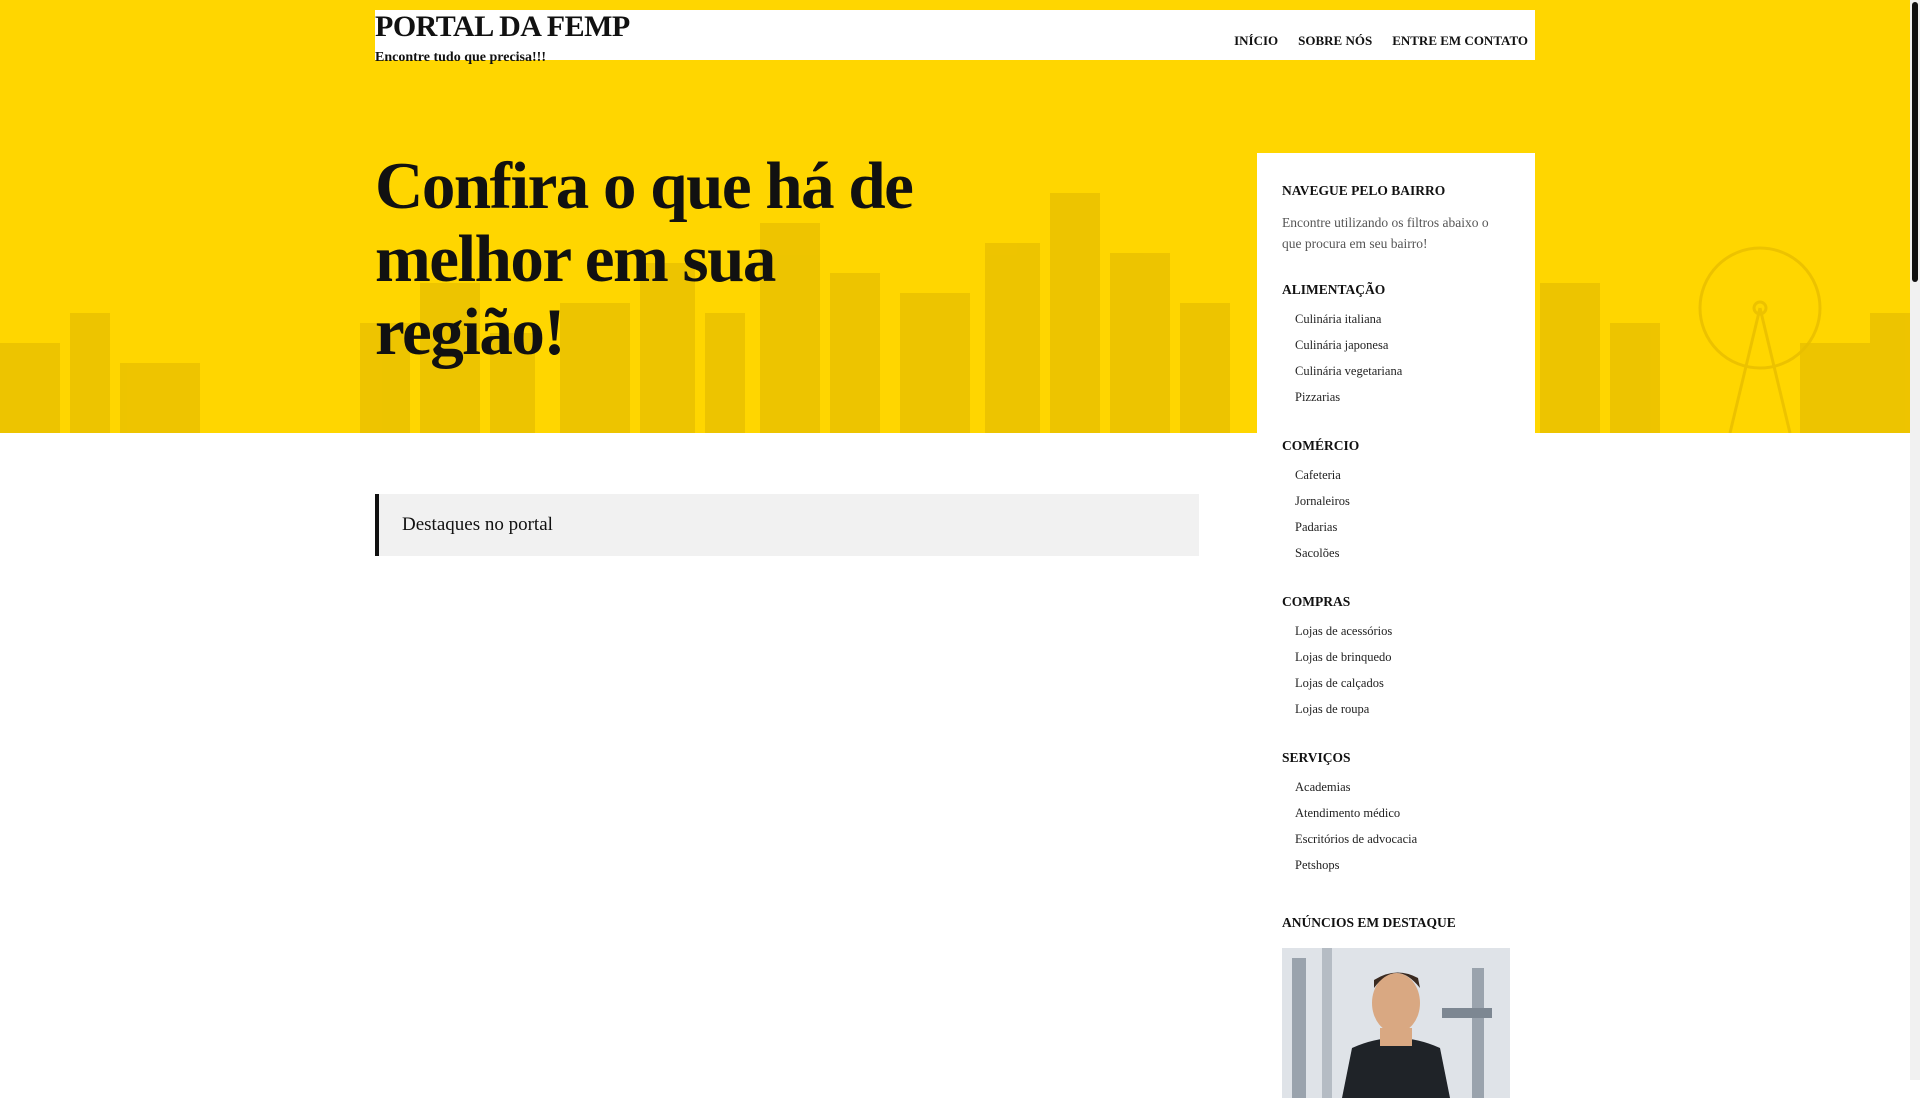 This screenshot has height=1098, width=1920. I want to click on page-scrollbar, so click(1915, 540).